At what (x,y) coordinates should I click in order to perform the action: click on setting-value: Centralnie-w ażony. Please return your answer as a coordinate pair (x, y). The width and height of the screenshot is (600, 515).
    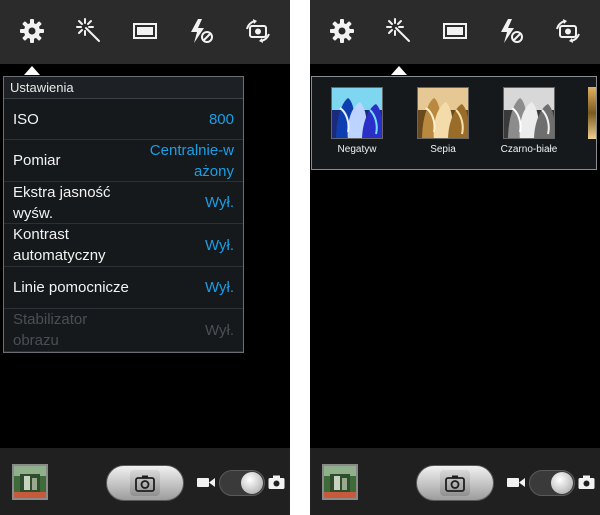
    Looking at the image, I should click on (191, 160).